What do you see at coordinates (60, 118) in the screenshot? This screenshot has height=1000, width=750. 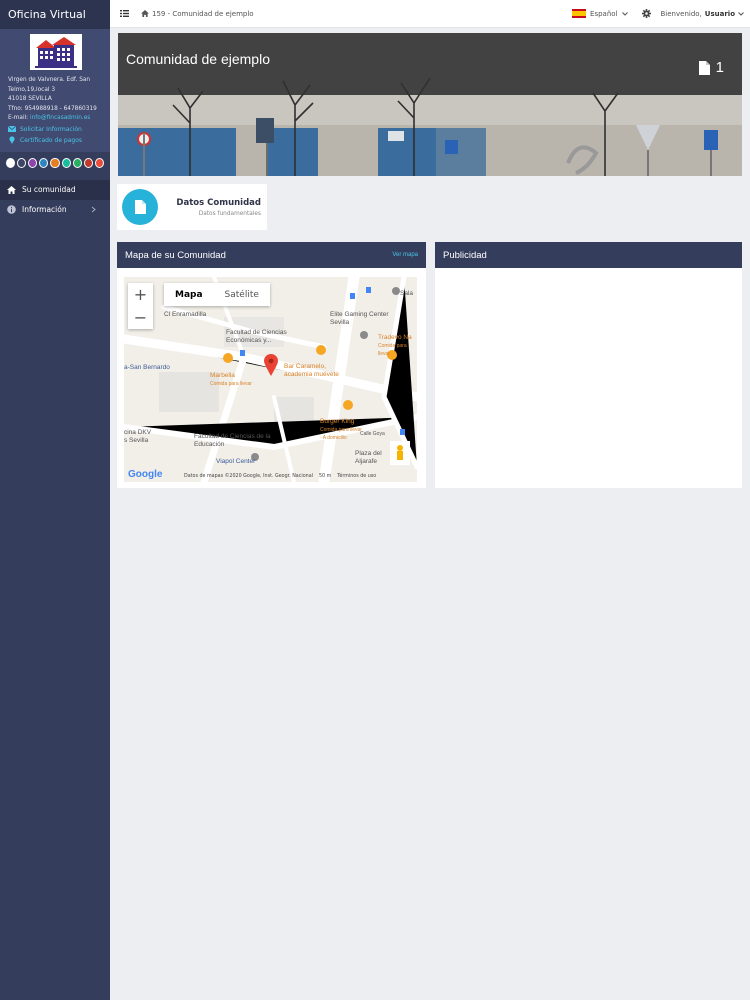 I see `email-link: info@fincasadmin.es` at bounding box center [60, 118].